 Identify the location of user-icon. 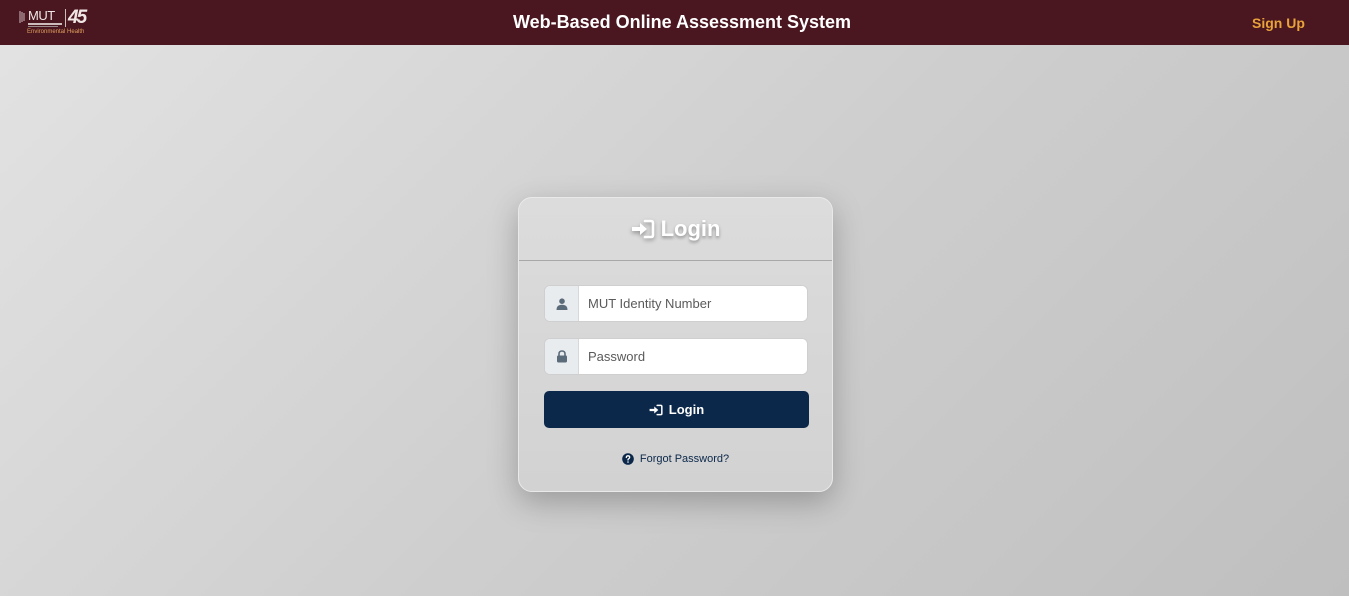
(561, 303).